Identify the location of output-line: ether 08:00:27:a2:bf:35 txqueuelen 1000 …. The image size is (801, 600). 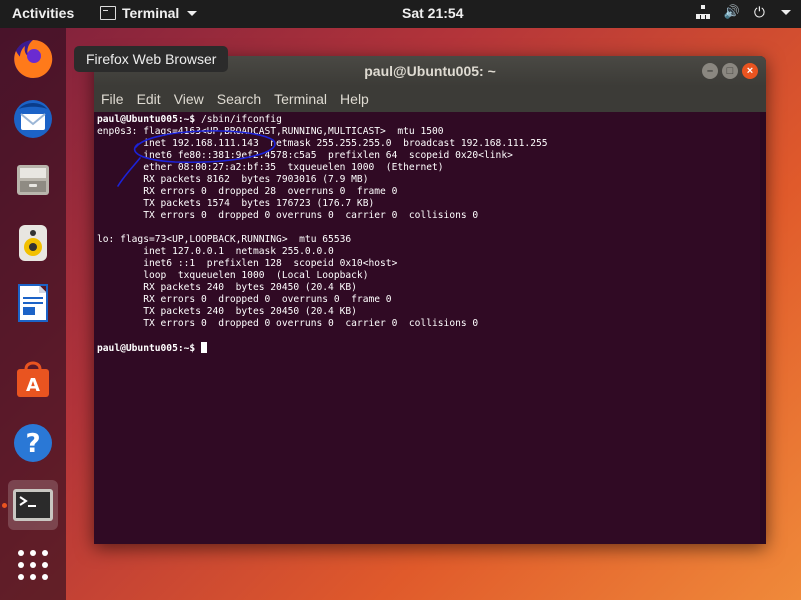
(270, 167).